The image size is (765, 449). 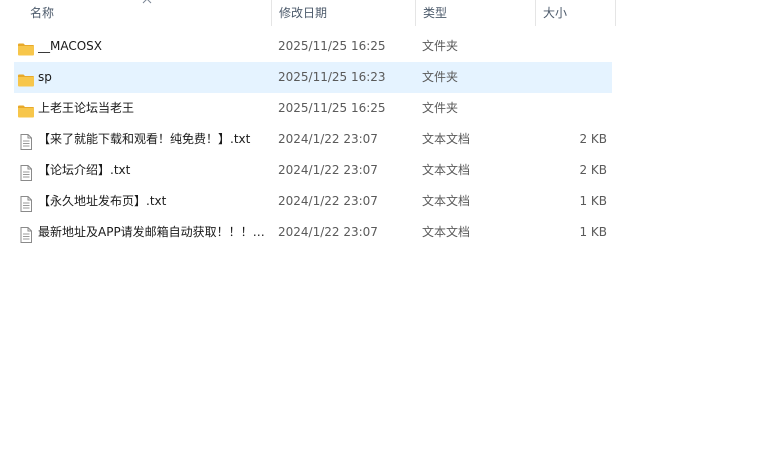 What do you see at coordinates (332, 77) in the screenshot?
I see `file-date: 2025/11/25 16:23` at bounding box center [332, 77].